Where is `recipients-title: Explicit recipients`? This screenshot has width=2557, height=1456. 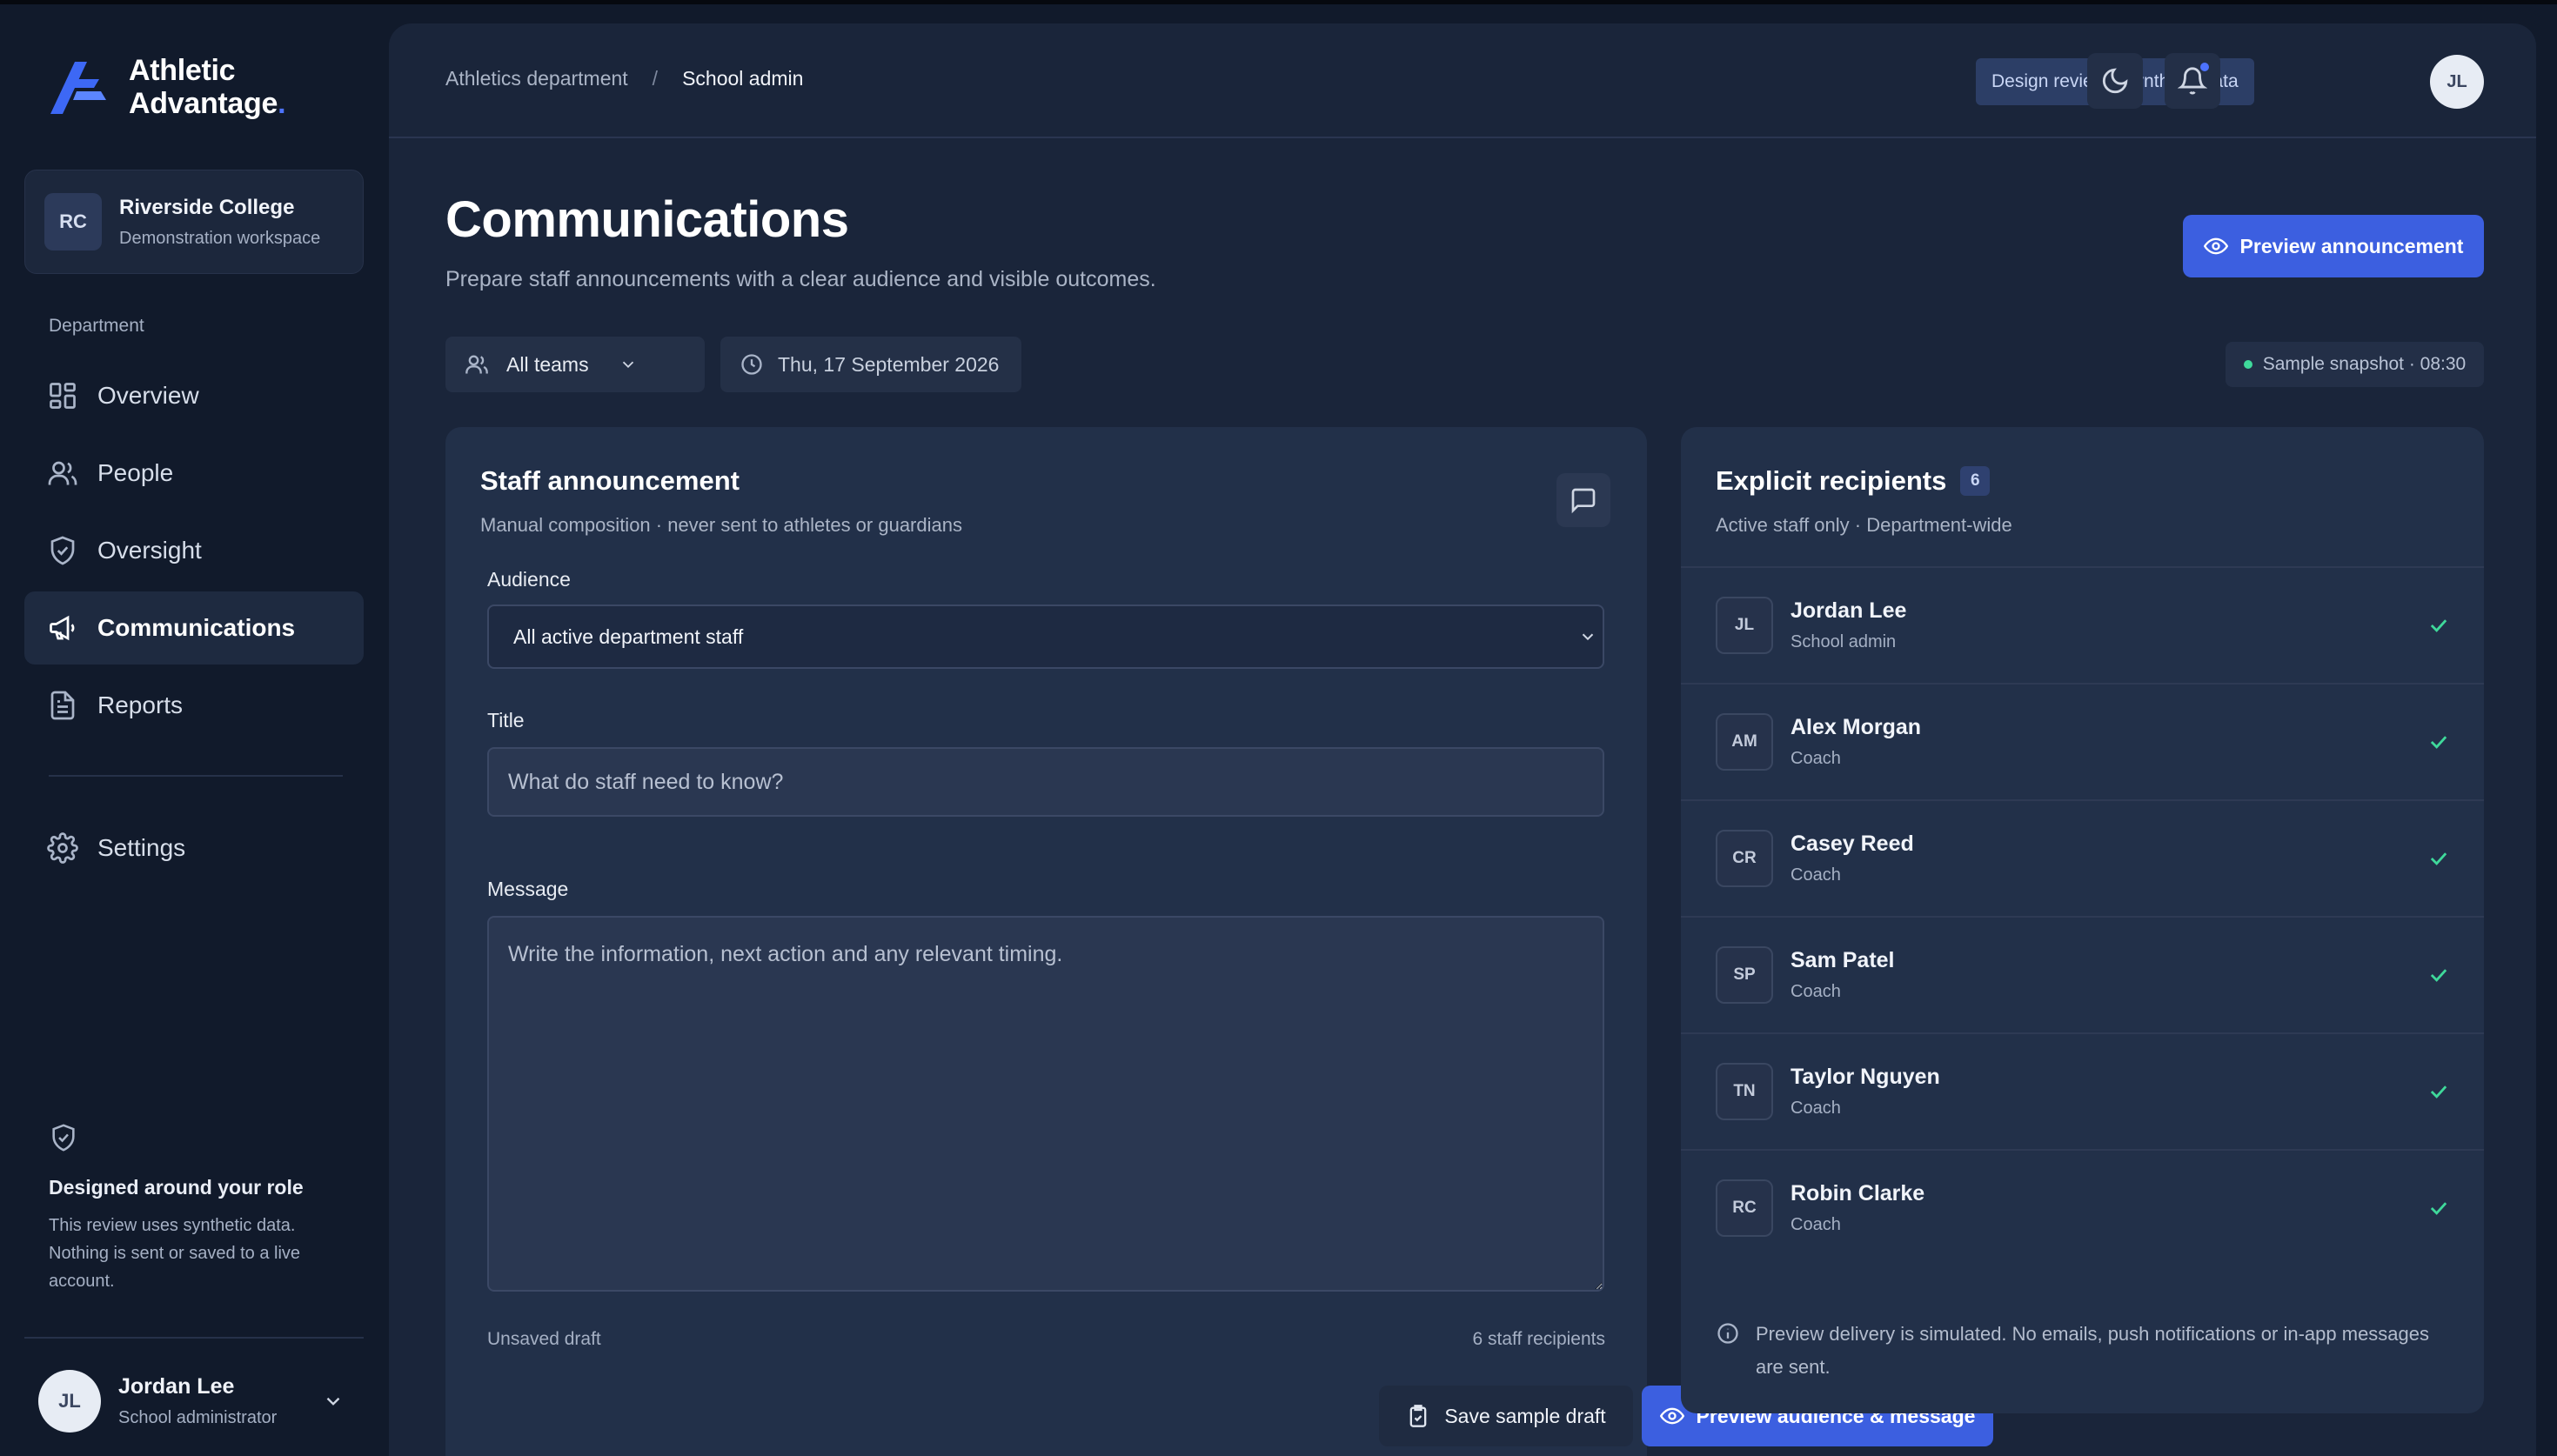
recipients-title: Explicit recipients is located at coordinates (1831, 480).